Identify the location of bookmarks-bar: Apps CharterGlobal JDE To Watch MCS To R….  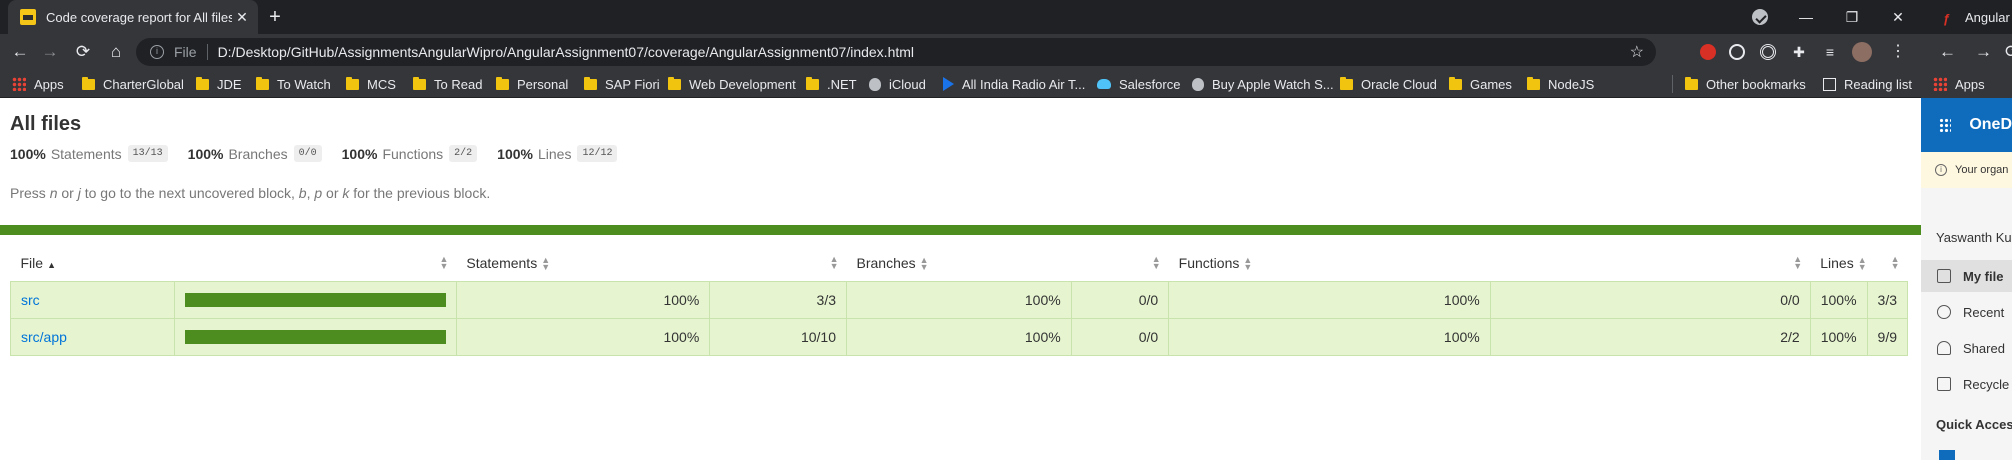
(960, 84).